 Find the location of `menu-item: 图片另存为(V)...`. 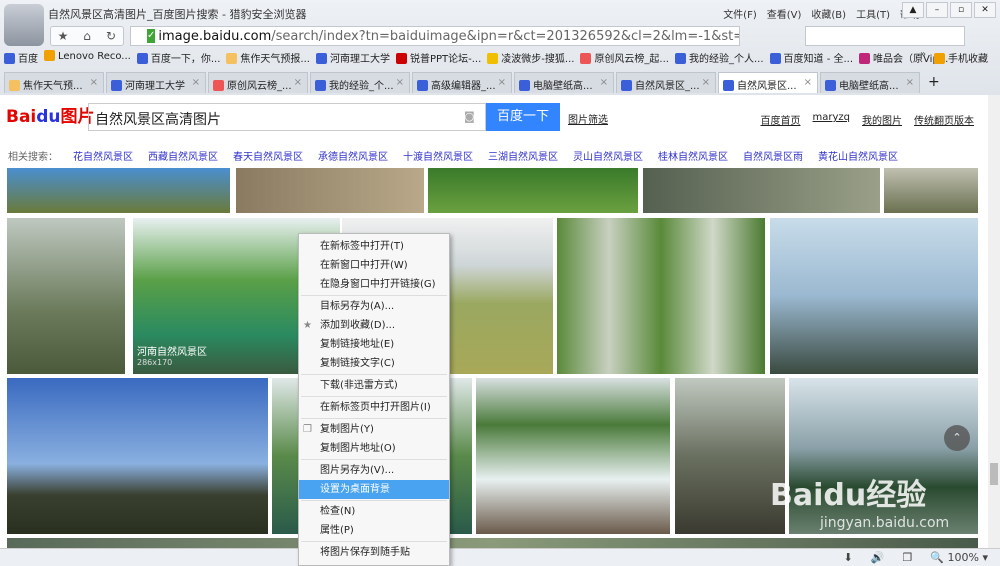

menu-item: 图片另存为(V)... is located at coordinates (374, 470).